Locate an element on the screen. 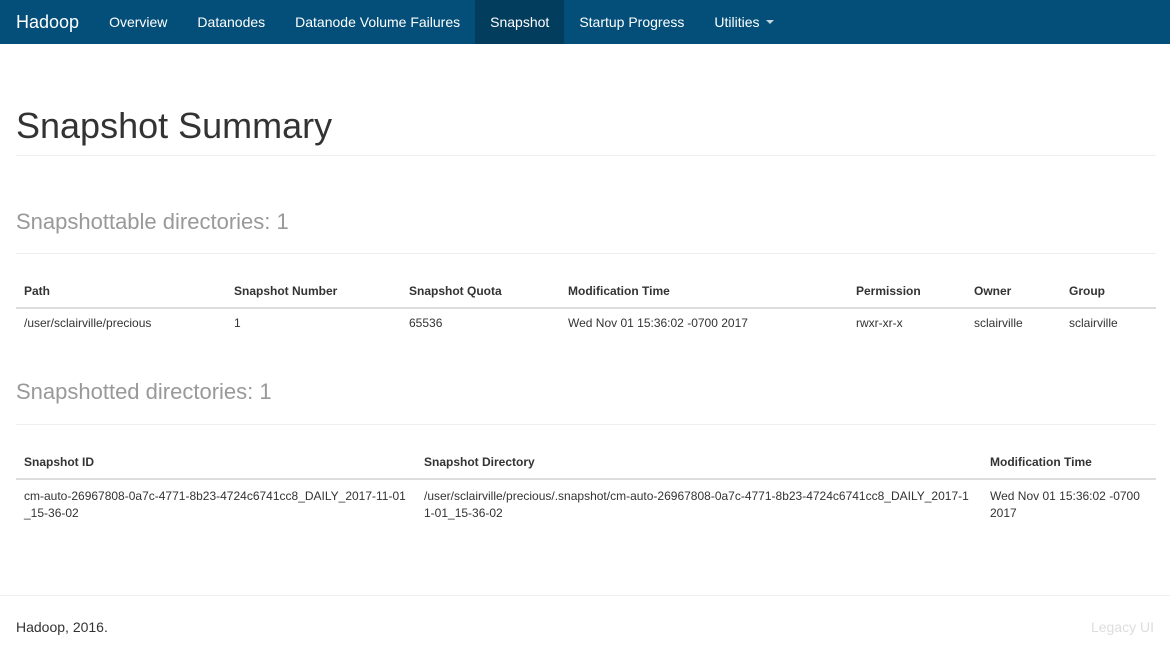 Image resolution: width=1170 pixels, height=653 pixels. cell-owner: sclairville is located at coordinates (998, 323).